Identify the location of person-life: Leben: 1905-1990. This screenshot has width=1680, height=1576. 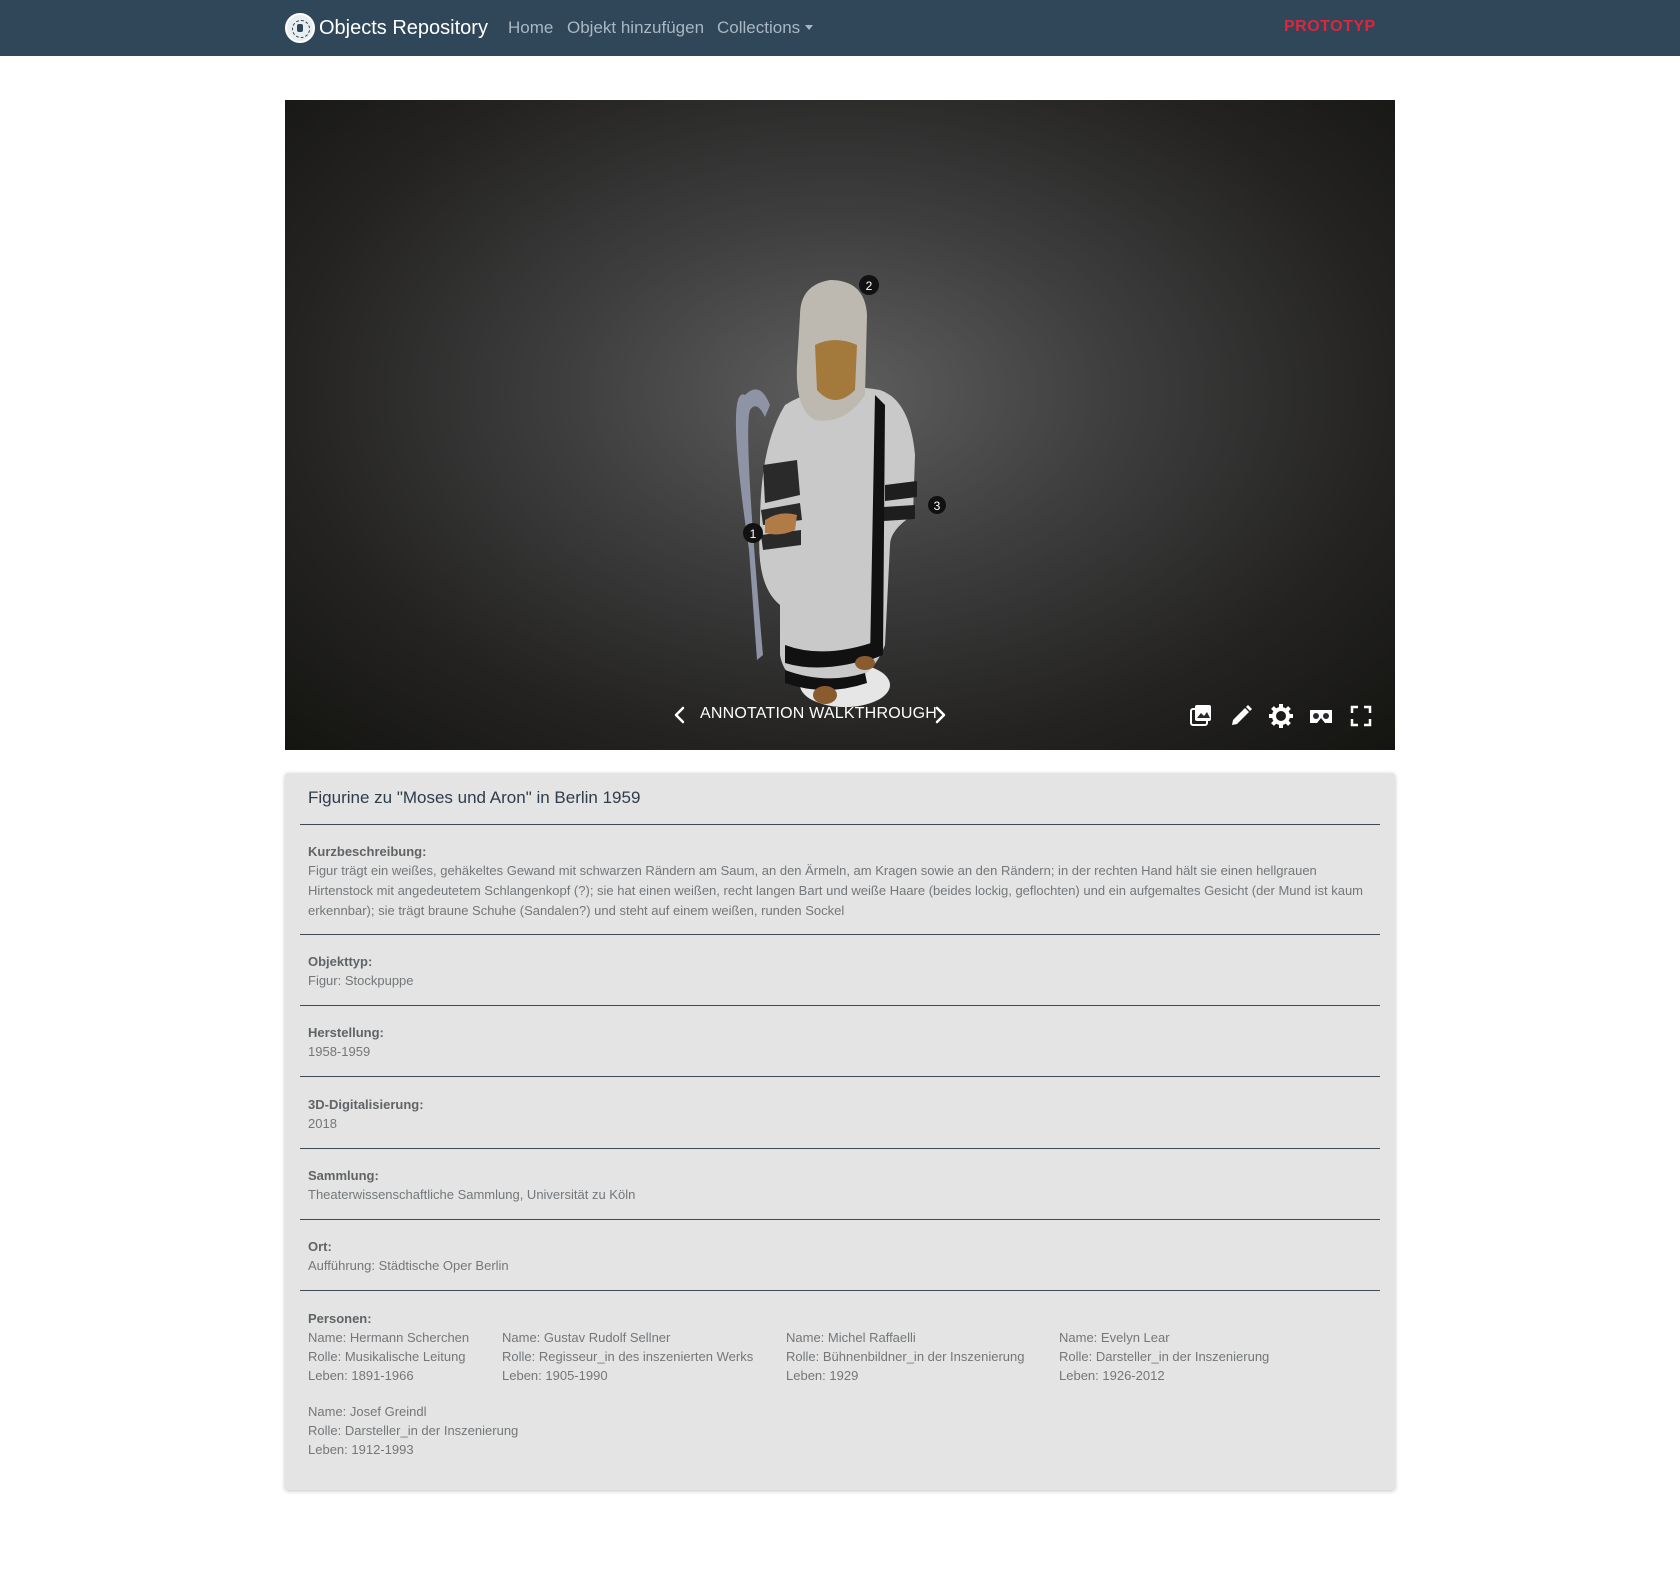
(555, 1375).